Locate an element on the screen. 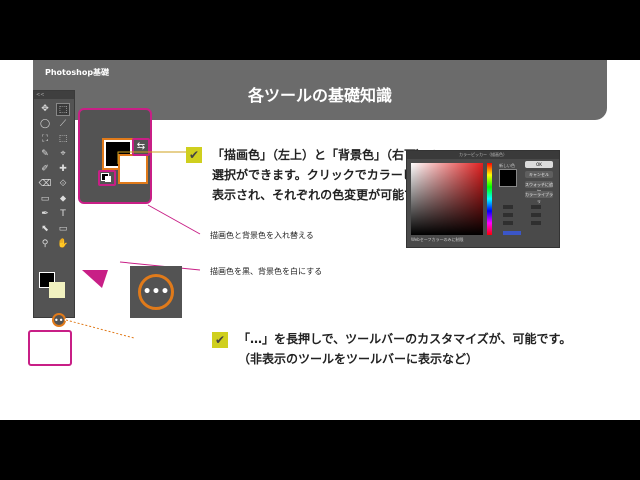 The image size is (640, 480). color-field is located at coordinates (447, 199).